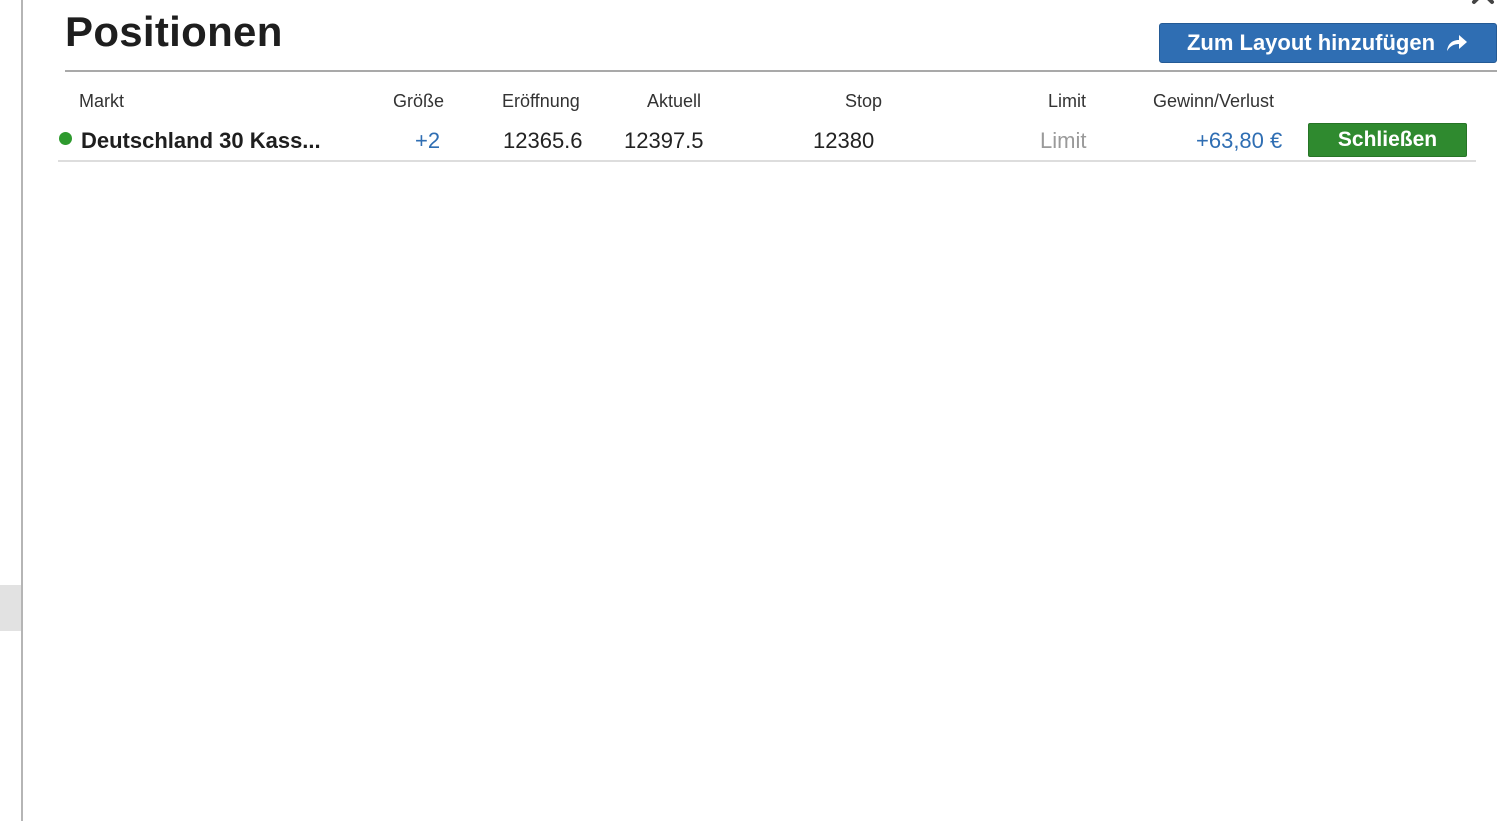 The width and height of the screenshot is (1497, 821). Describe the element at coordinates (1067, 101) in the screenshot. I see `column-header-limit: Limit` at that location.